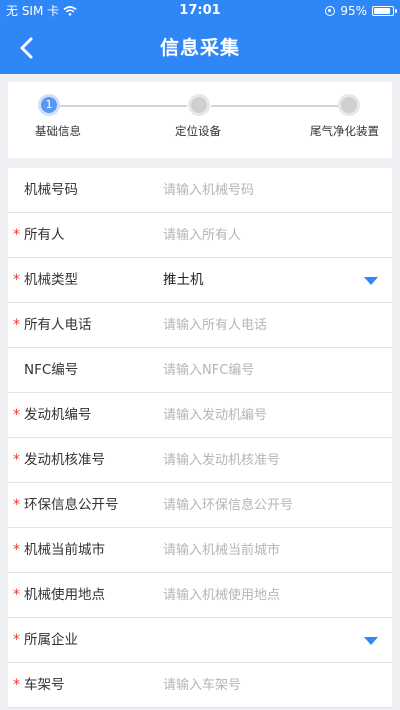 This screenshot has height=710, width=400. Describe the element at coordinates (330, 11) in the screenshot. I see `orientation-lock-icon` at that location.